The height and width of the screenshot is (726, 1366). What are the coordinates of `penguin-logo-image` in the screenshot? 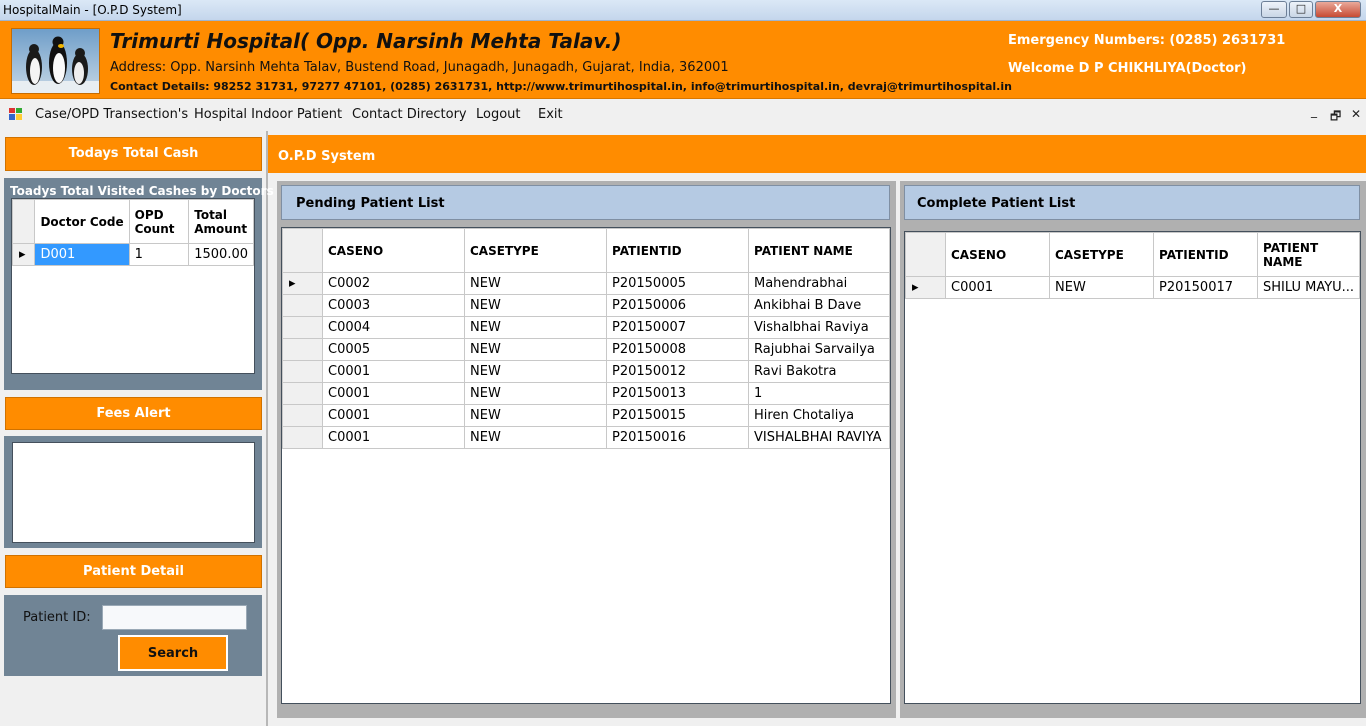 It's located at (55, 61).